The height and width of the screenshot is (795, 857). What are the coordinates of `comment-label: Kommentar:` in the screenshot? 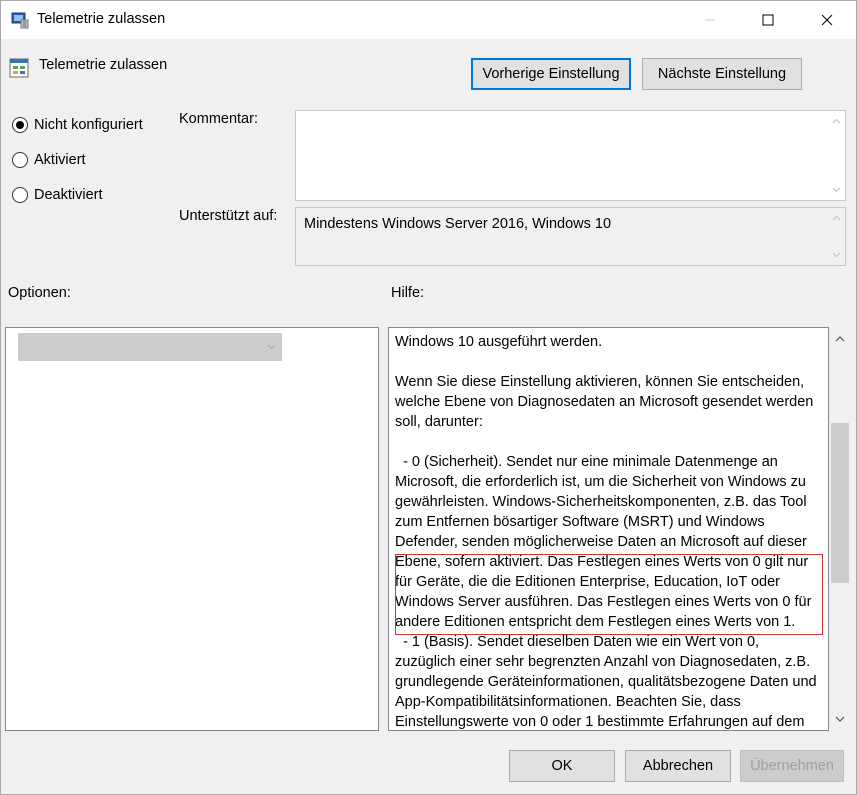 It's located at (218, 119).